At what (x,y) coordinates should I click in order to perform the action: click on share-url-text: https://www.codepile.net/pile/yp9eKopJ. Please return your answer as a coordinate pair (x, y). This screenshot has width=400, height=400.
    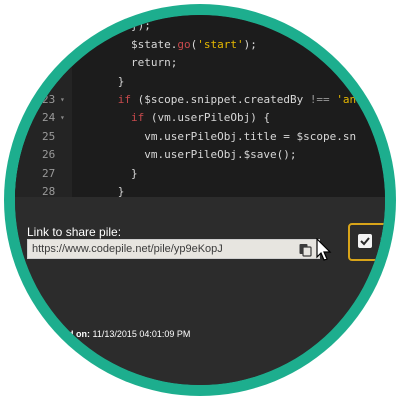
    Looking at the image, I should click on (127, 249).